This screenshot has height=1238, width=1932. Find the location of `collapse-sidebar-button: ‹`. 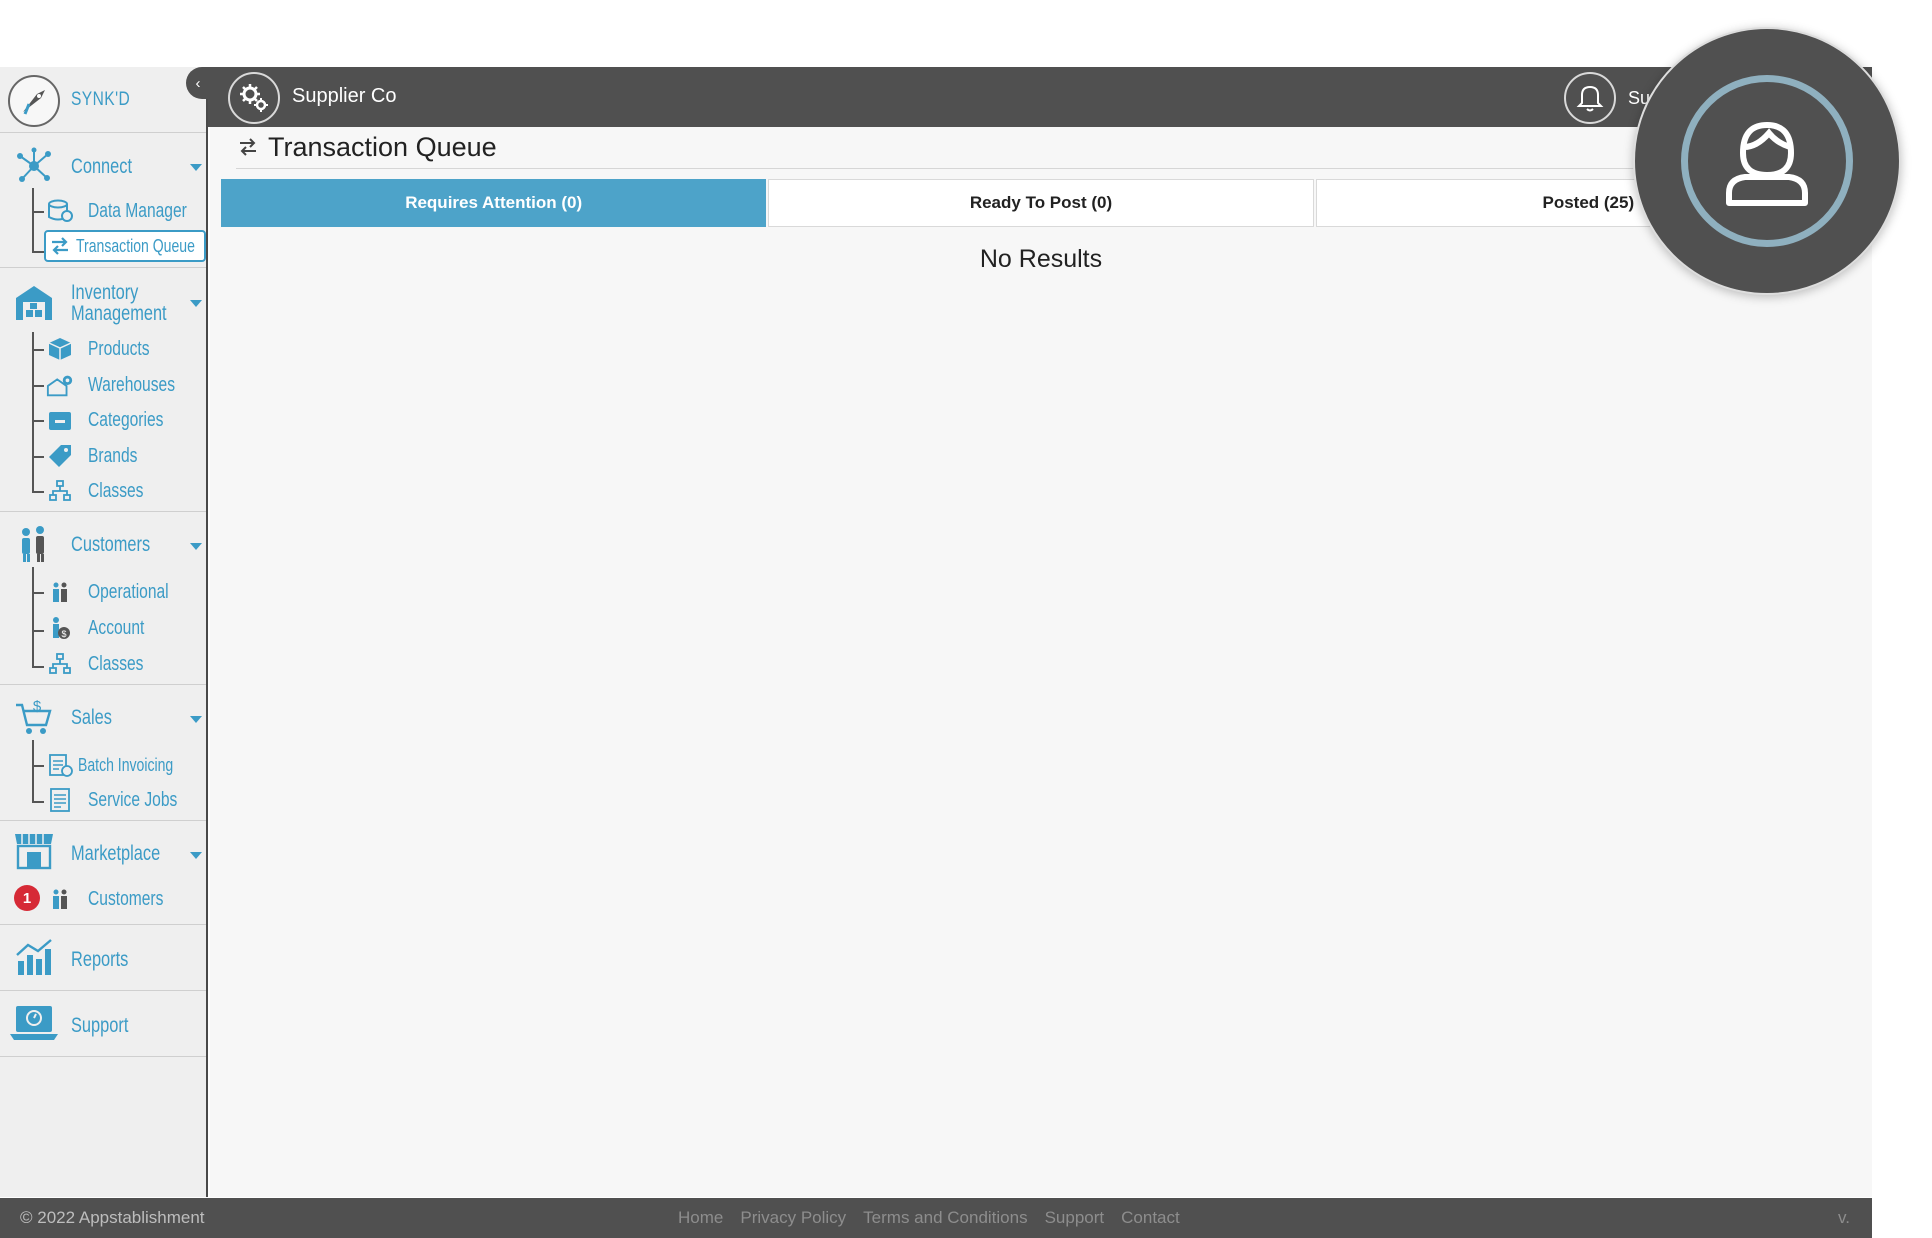

collapse-sidebar-button: ‹ is located at coordinates (198, 83).